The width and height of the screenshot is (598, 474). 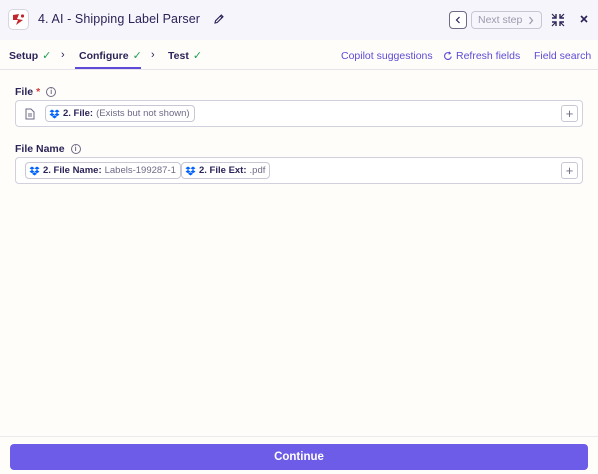 What do you see at coordinates (30, 114) in the screenshot?
I see `document-icon` at bounding box center [30, 114].